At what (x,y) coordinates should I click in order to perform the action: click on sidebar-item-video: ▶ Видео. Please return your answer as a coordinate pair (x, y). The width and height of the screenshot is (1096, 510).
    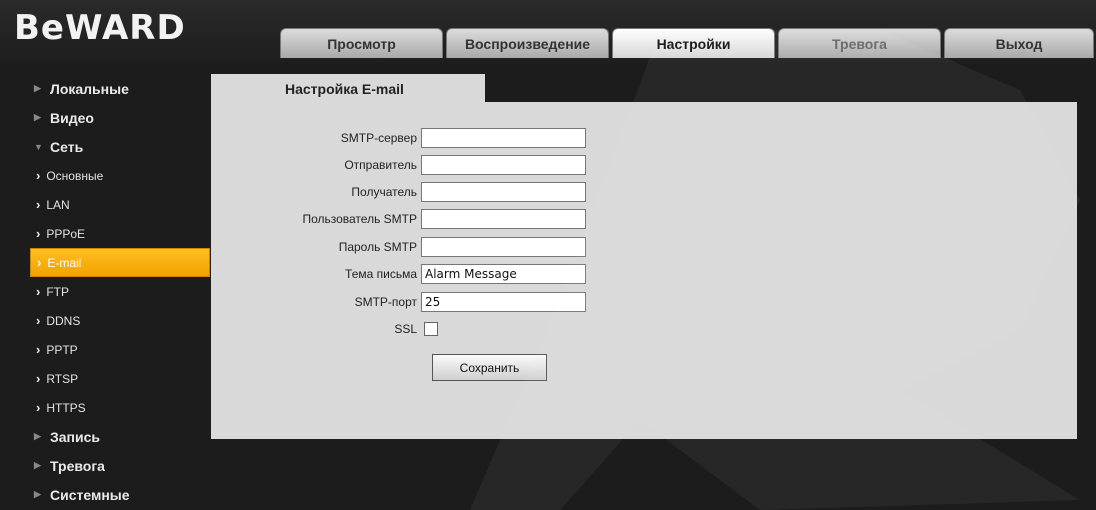
    Looking at the image, I should click on (120, 117).